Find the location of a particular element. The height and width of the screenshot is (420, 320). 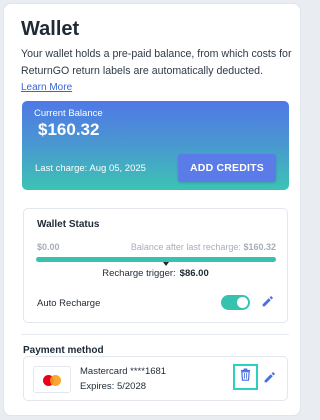

page-title: Wallet is located at coordinates (50, 29).